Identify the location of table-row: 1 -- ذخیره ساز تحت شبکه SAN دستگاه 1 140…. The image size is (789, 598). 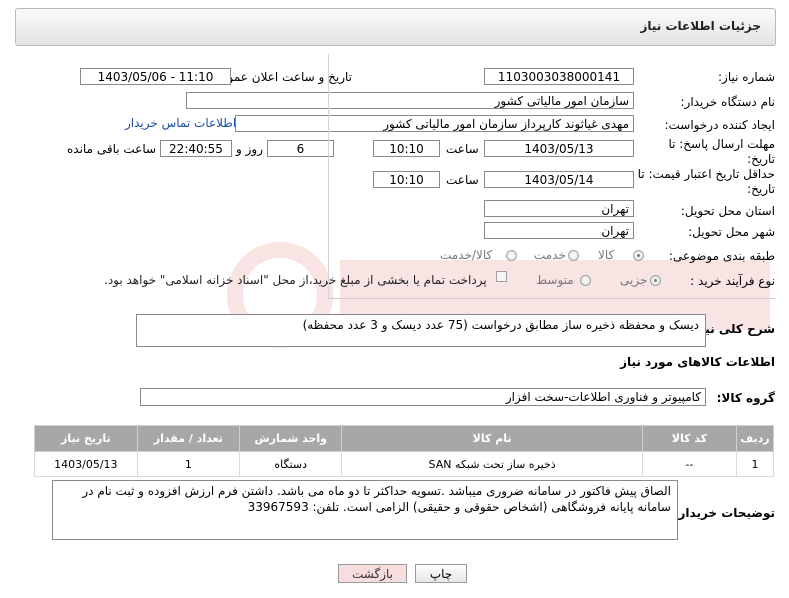
(404, 464).